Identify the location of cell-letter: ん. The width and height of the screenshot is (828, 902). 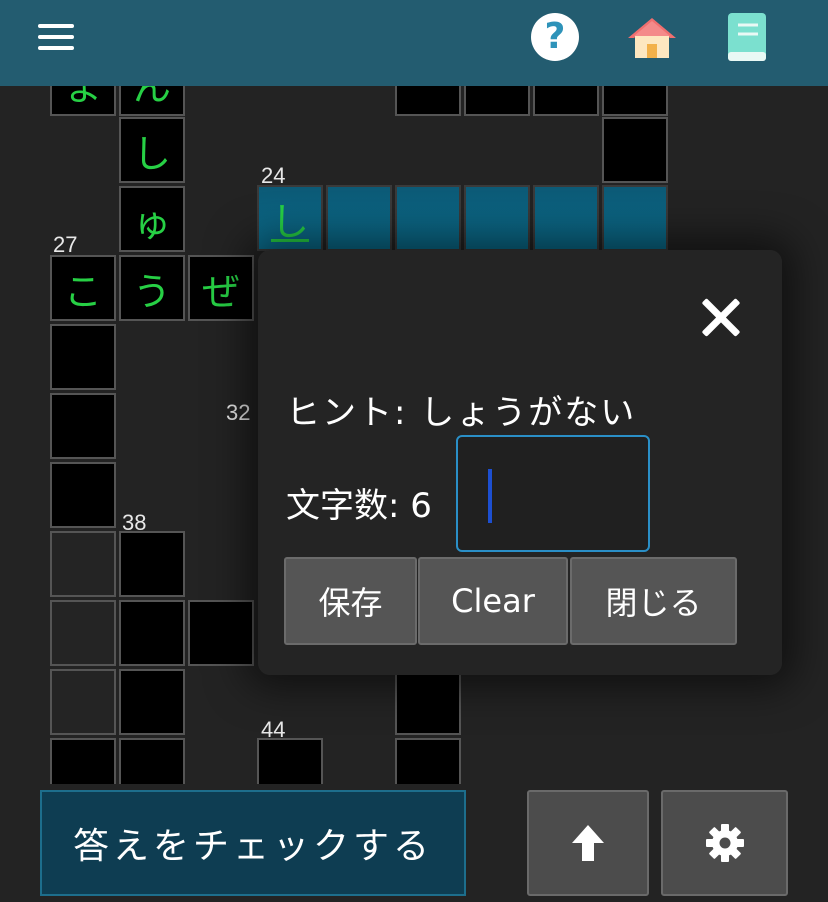
(151, 97).